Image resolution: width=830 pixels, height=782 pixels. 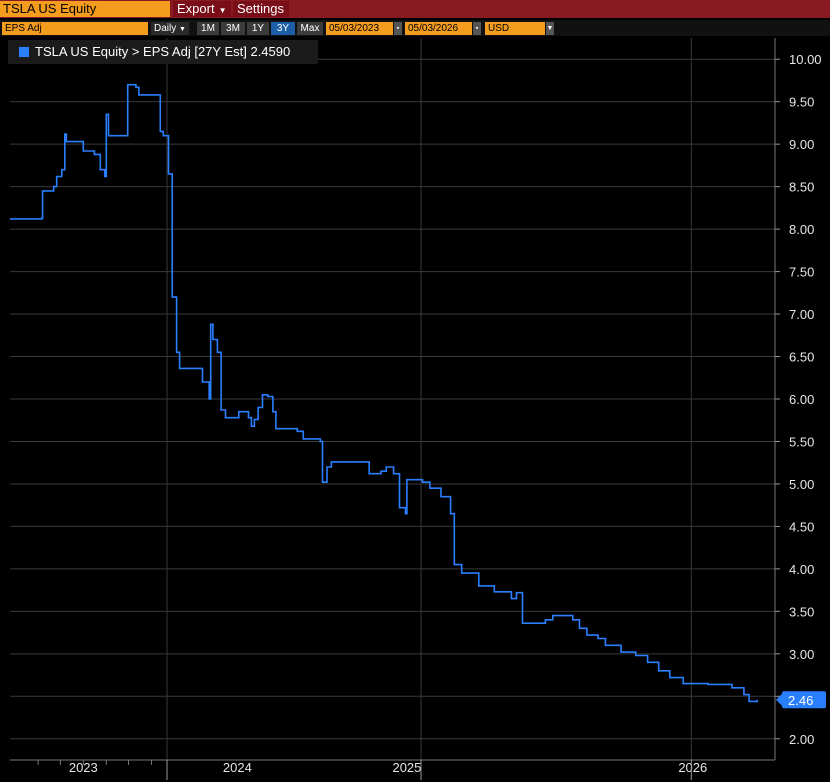 What do you see at coordinates (801, 272) in the screenshot?
I see `y-tick-label: 7.50` at bounding box center [801, 272].